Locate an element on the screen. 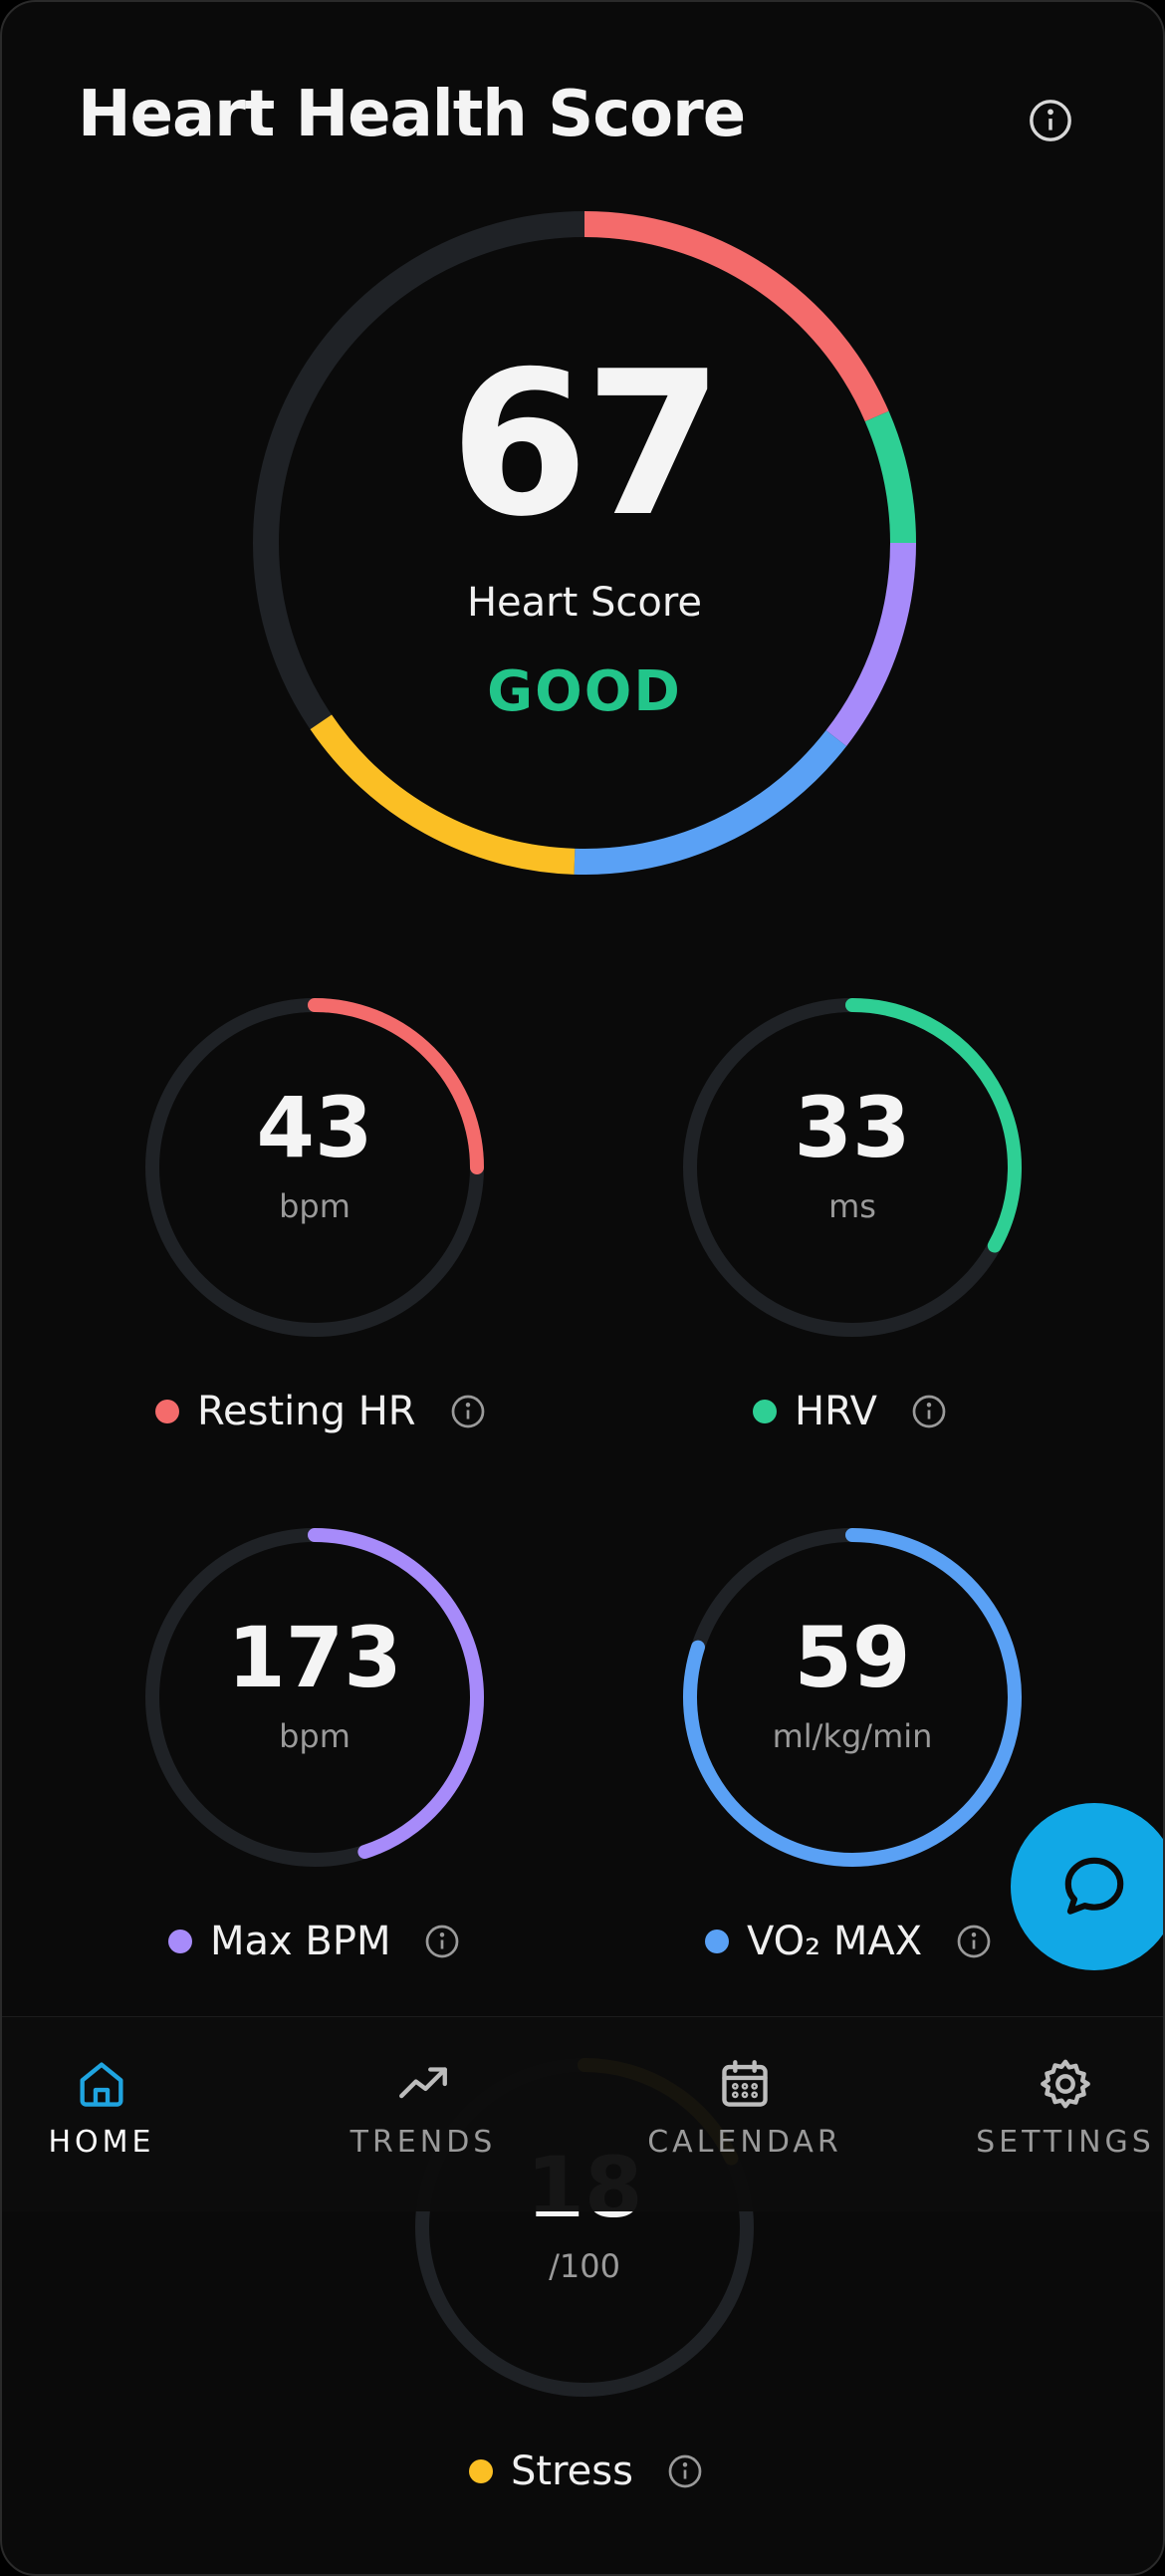  bottom-nav: HOME TRENDS CALENDAR SETTINGS is located at coordinates (582, 2113).